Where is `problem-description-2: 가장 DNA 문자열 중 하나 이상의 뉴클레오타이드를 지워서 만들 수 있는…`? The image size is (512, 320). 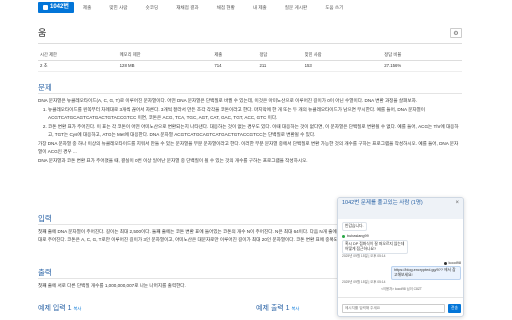 problem-description-2: 가장 DNA 문자열 중 하나 이상의 뉴클레오타이드를 지워서 만들 수 있는… is located at coordinates (248, 147).